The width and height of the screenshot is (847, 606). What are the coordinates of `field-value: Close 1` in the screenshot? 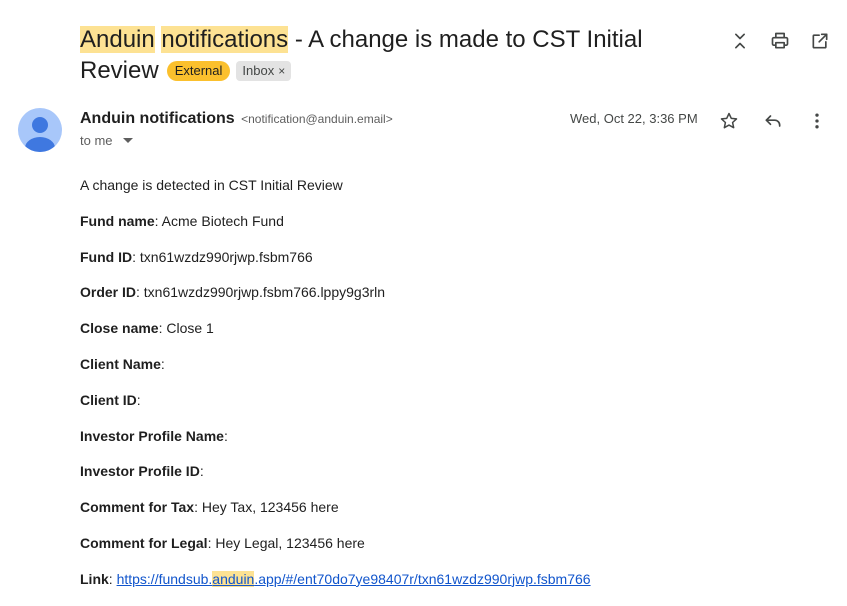 It's located at (188, 328).